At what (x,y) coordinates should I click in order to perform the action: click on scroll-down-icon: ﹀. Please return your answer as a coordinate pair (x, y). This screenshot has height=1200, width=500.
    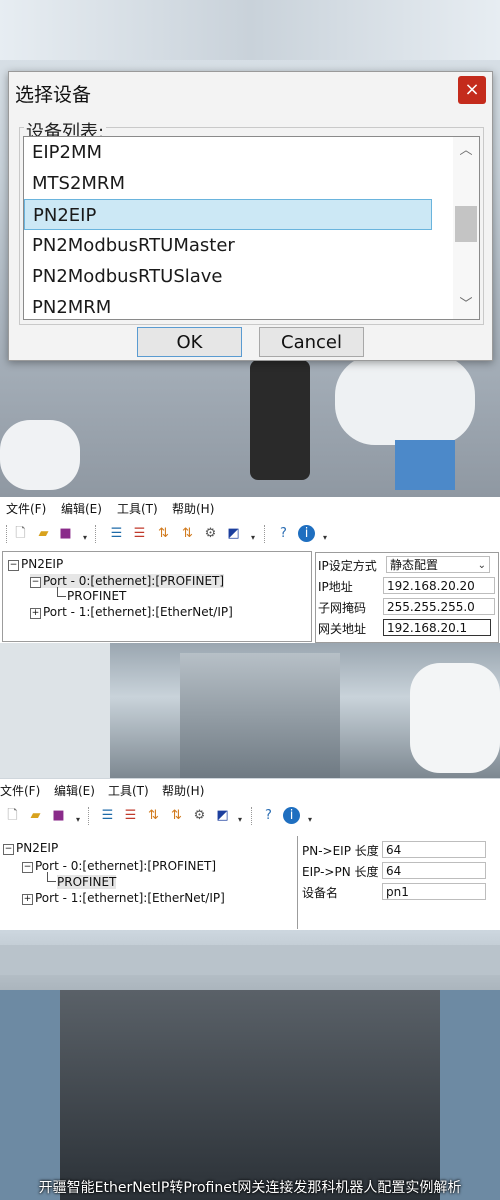
    Looking at the image, I should click on (466, 305).